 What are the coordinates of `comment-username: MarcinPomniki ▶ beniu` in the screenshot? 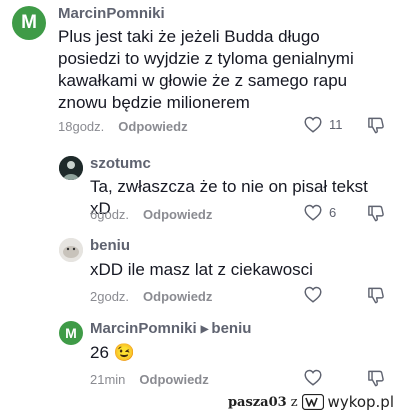 It's located at (170, 328).